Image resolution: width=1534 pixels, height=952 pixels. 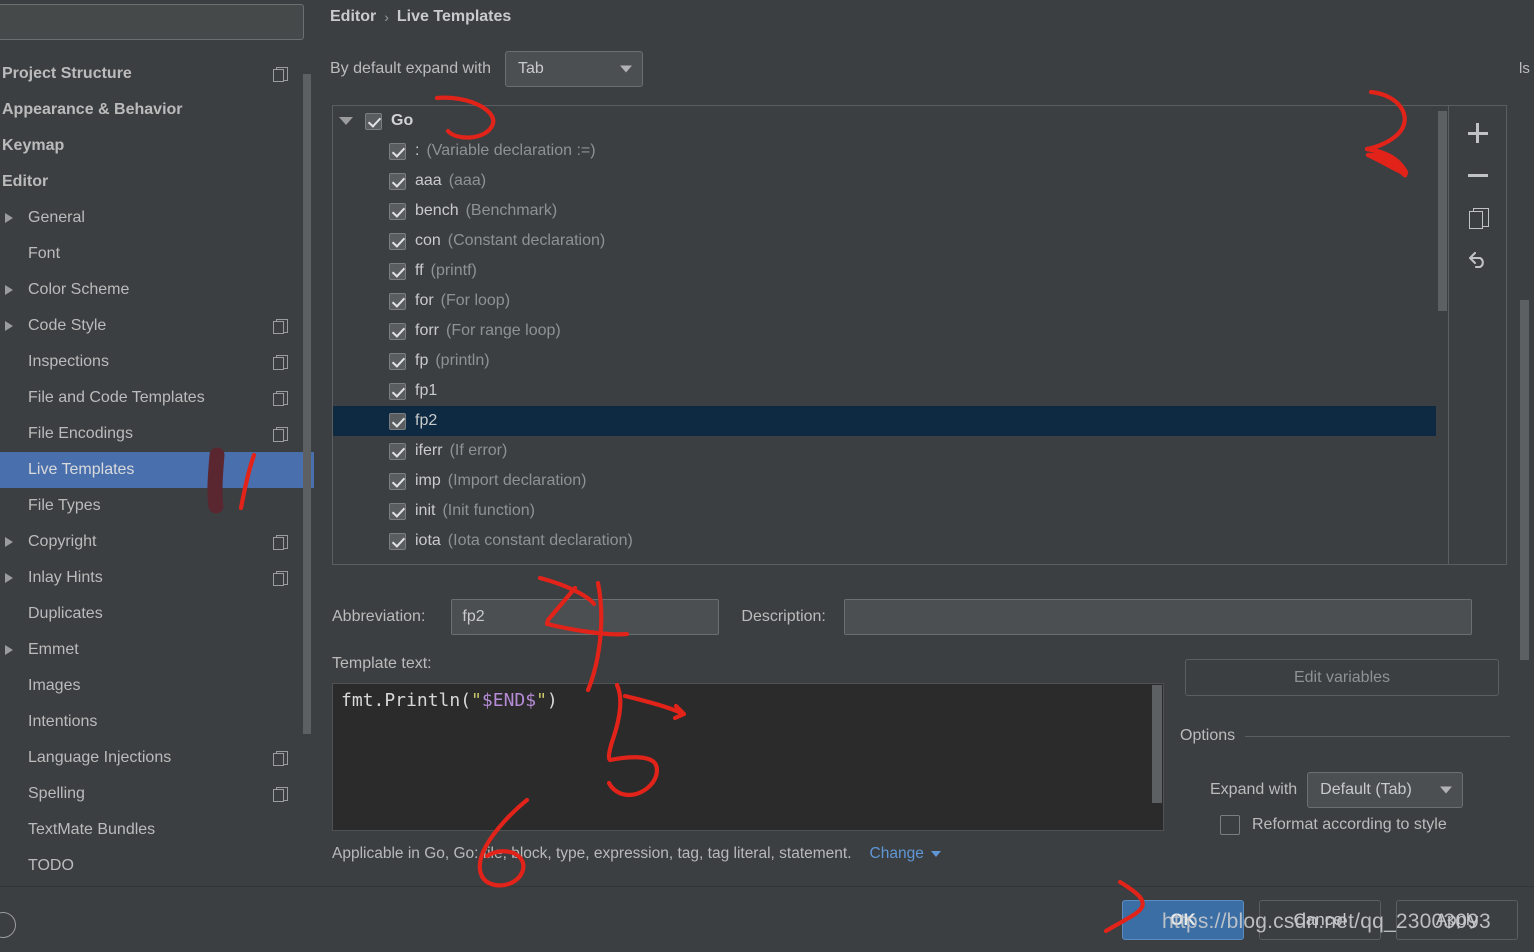 What do you see at coordinates (503, 330) in the screenshot?
I see `template-description: (For range loop)` at bounding box center [503, 330].